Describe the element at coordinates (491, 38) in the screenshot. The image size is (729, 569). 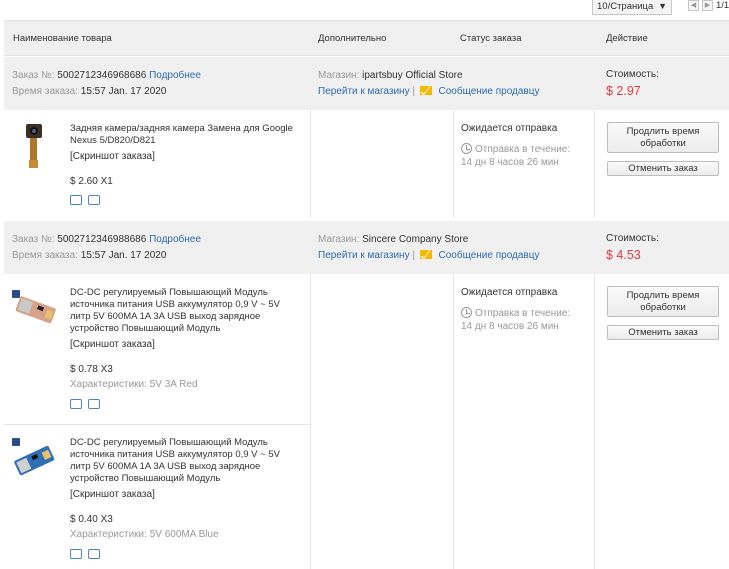
I see `column-status: Статус заказа` at that location.